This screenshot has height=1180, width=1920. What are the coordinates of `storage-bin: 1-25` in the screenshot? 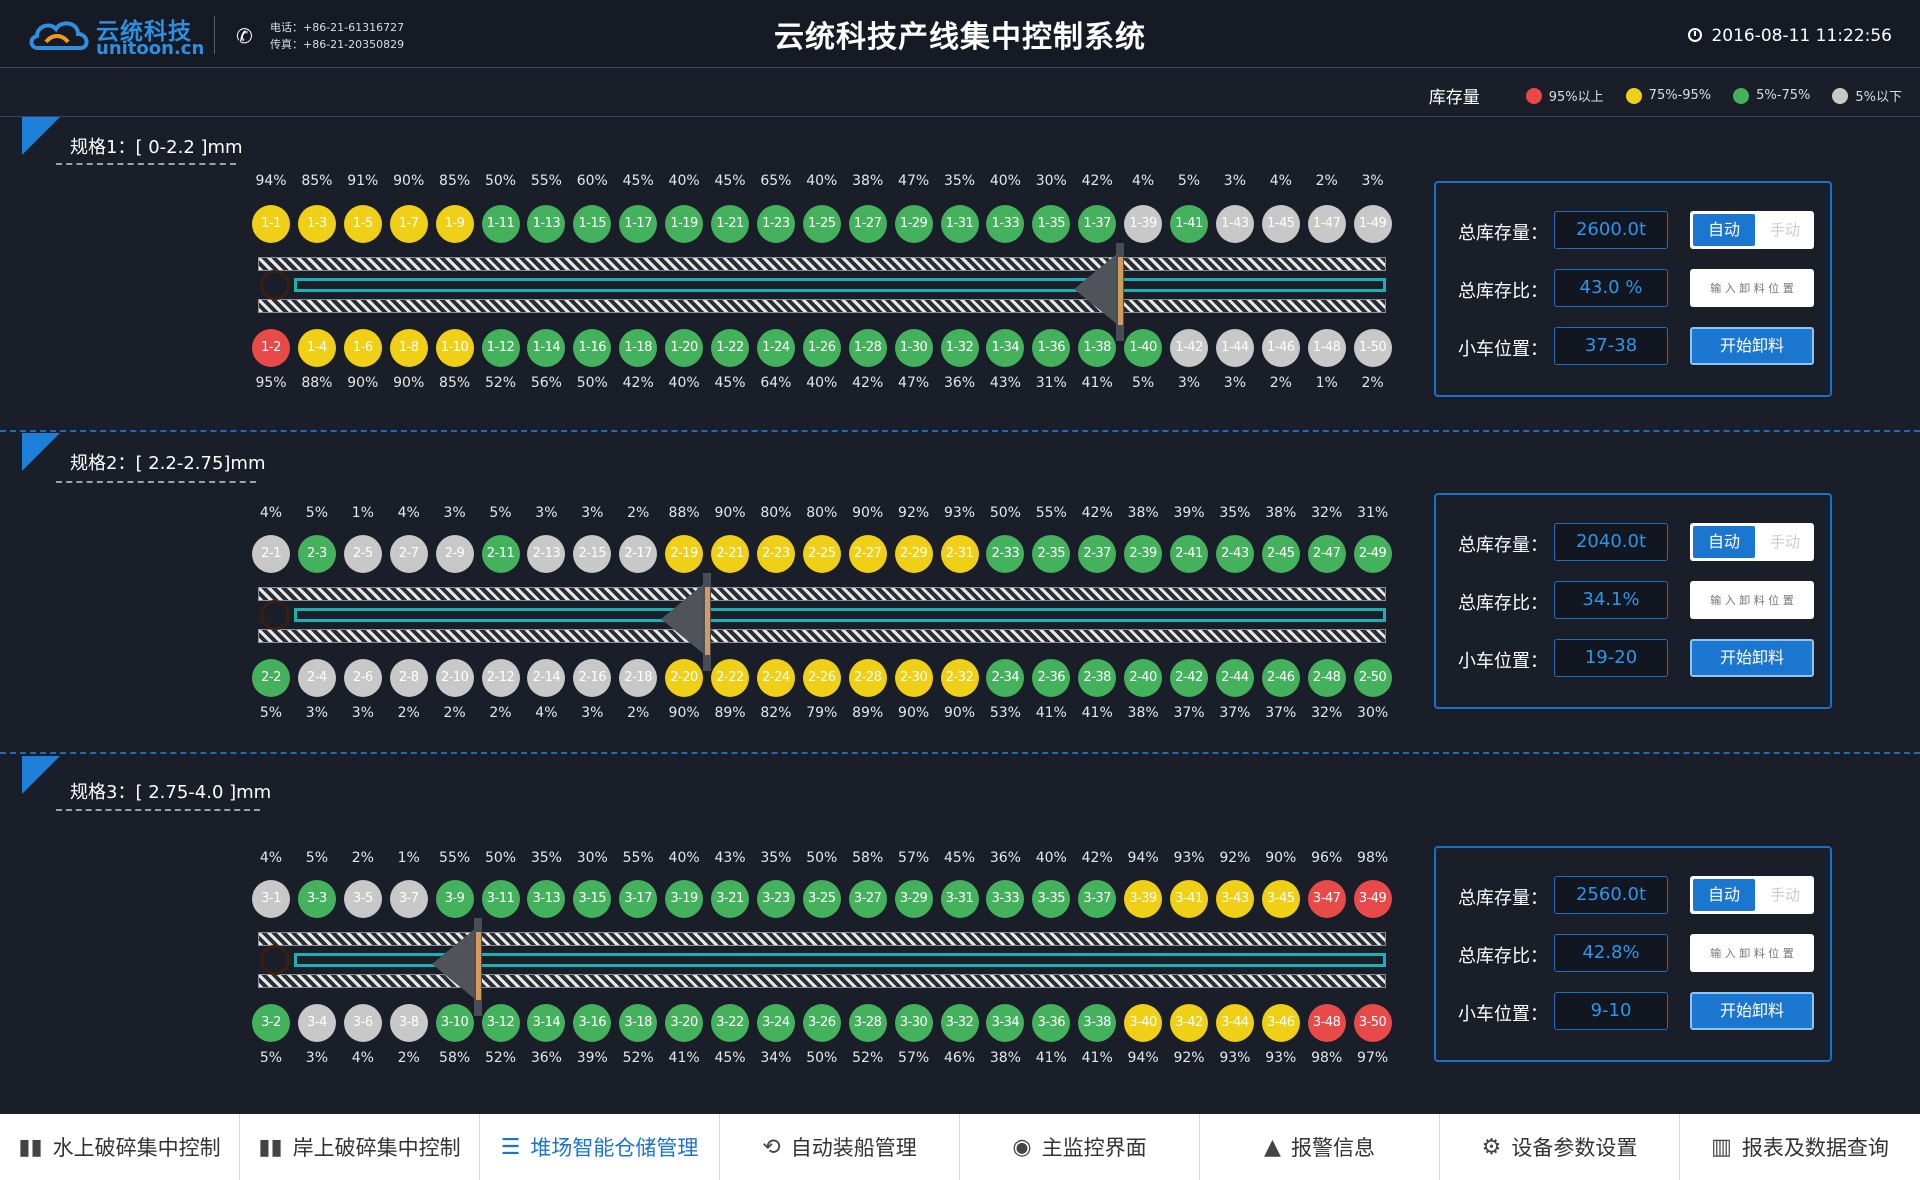 It's located at (821, 224).